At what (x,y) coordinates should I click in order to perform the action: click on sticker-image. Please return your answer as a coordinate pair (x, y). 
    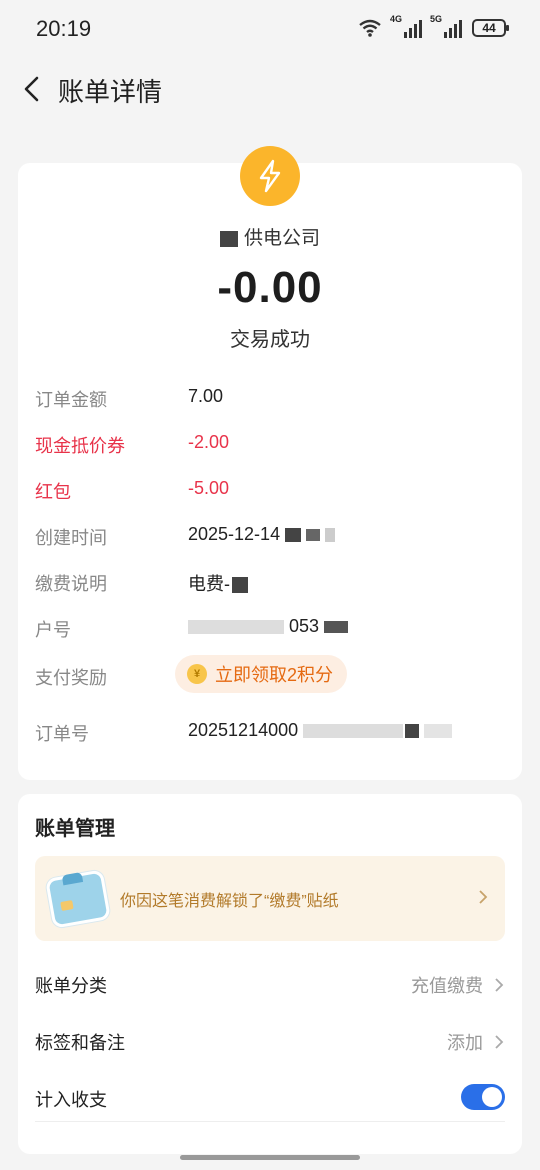
    Looking at the image, I should click on (78, 899).